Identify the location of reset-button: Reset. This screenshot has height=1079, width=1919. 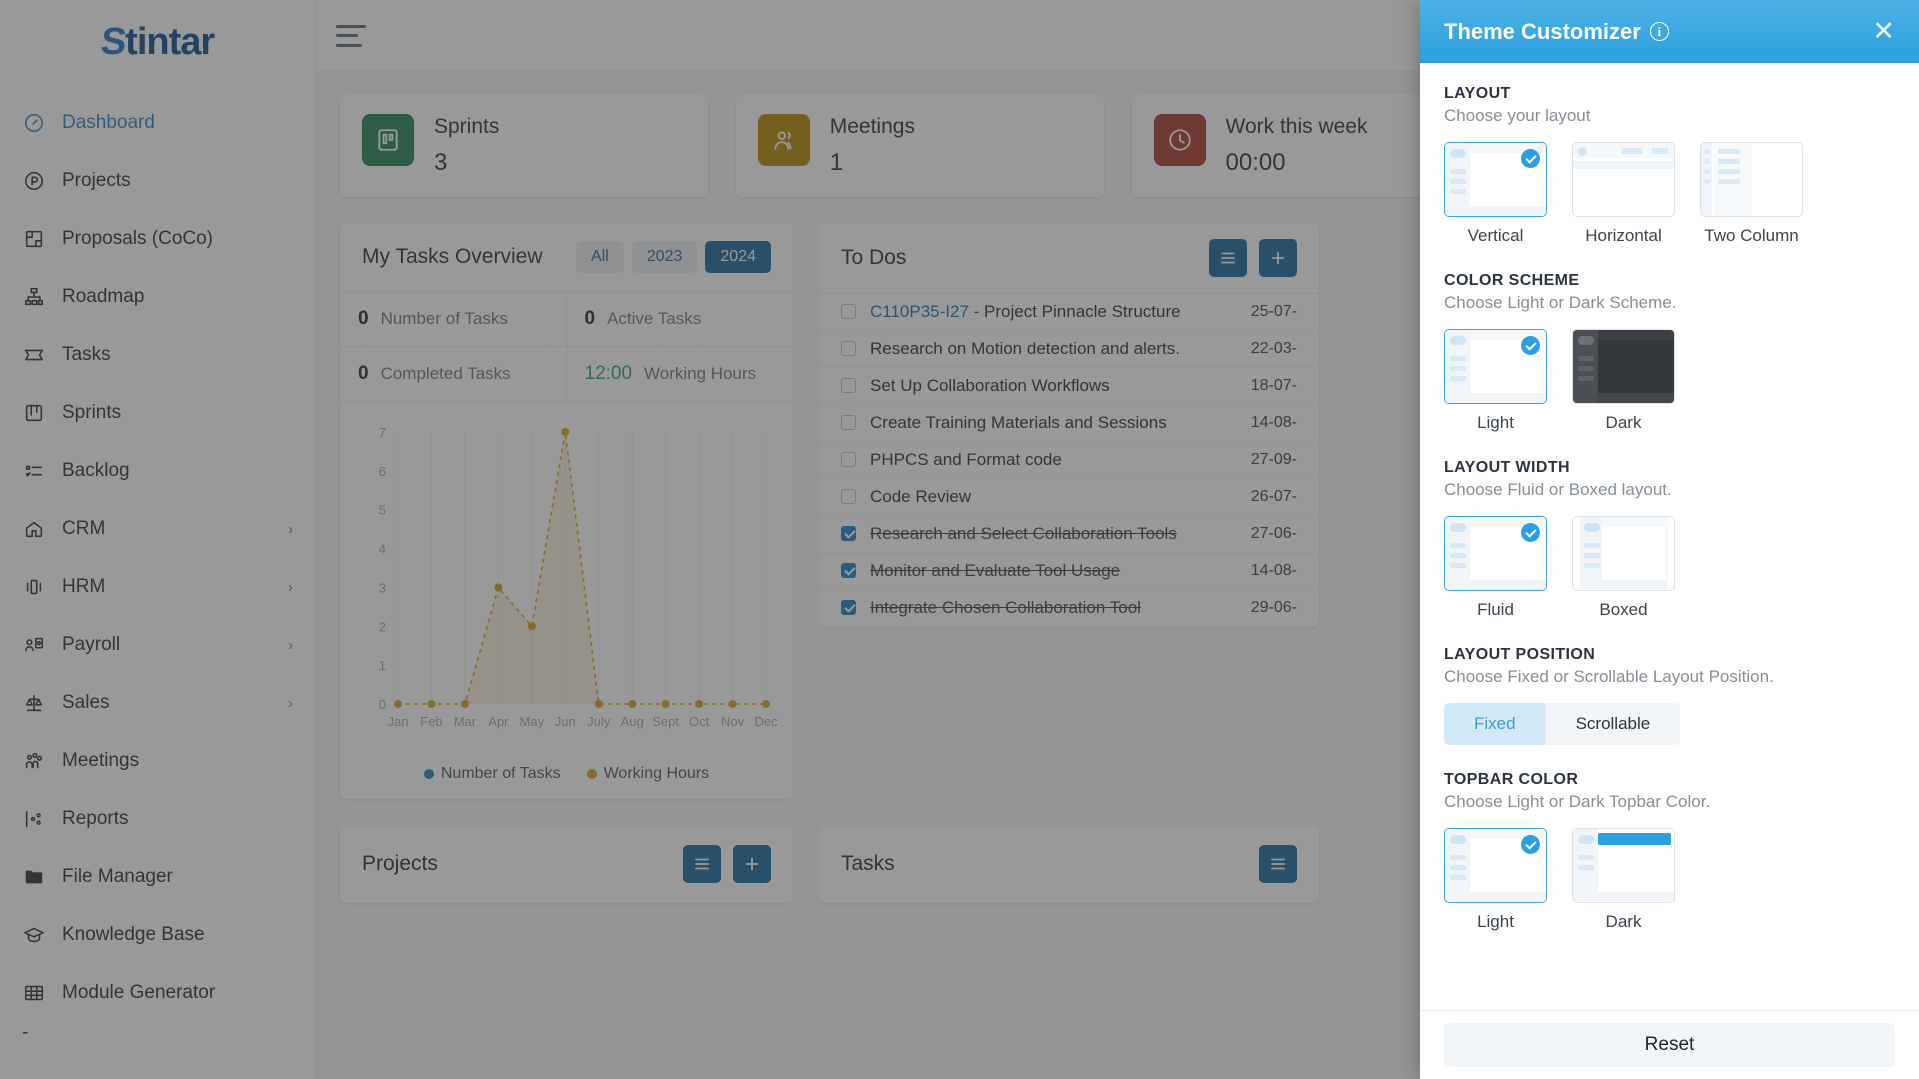
(1669, 1045).